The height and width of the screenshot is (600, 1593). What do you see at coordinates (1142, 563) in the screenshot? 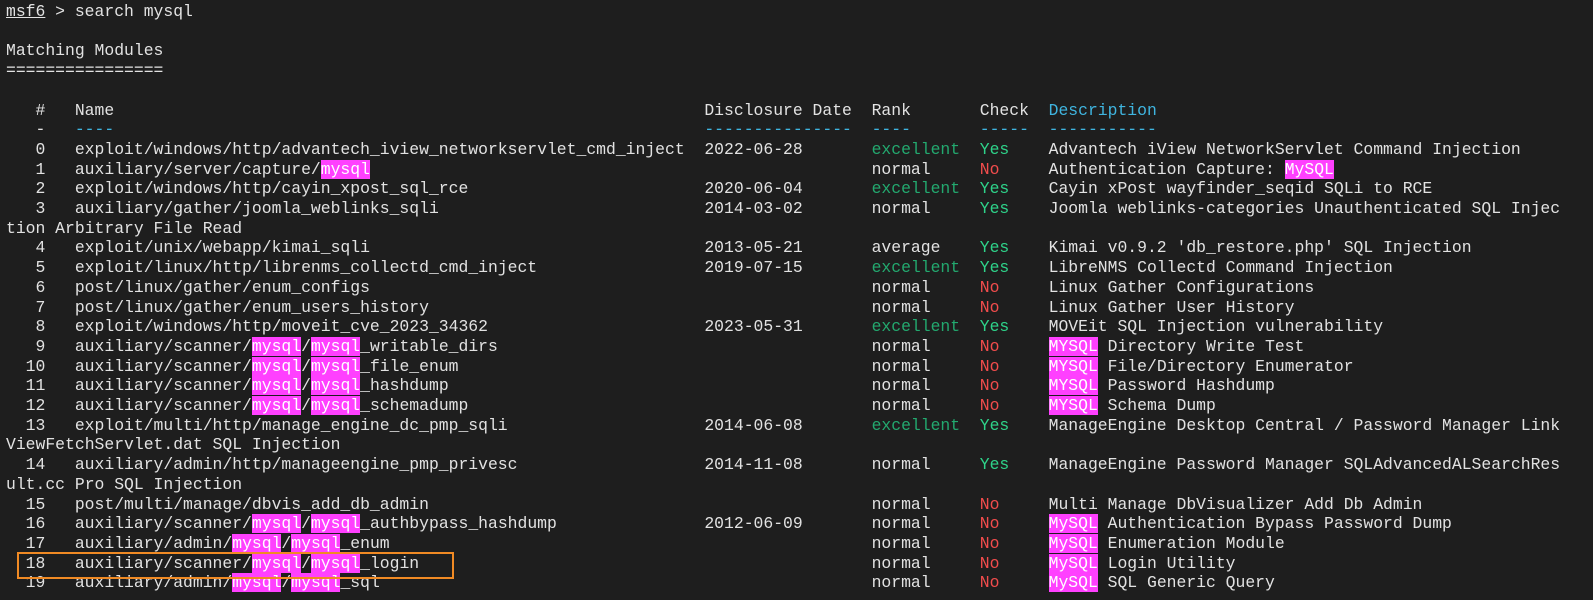
I see `module-description: MySQL Login Utility` at bounding box center [1142, 563].